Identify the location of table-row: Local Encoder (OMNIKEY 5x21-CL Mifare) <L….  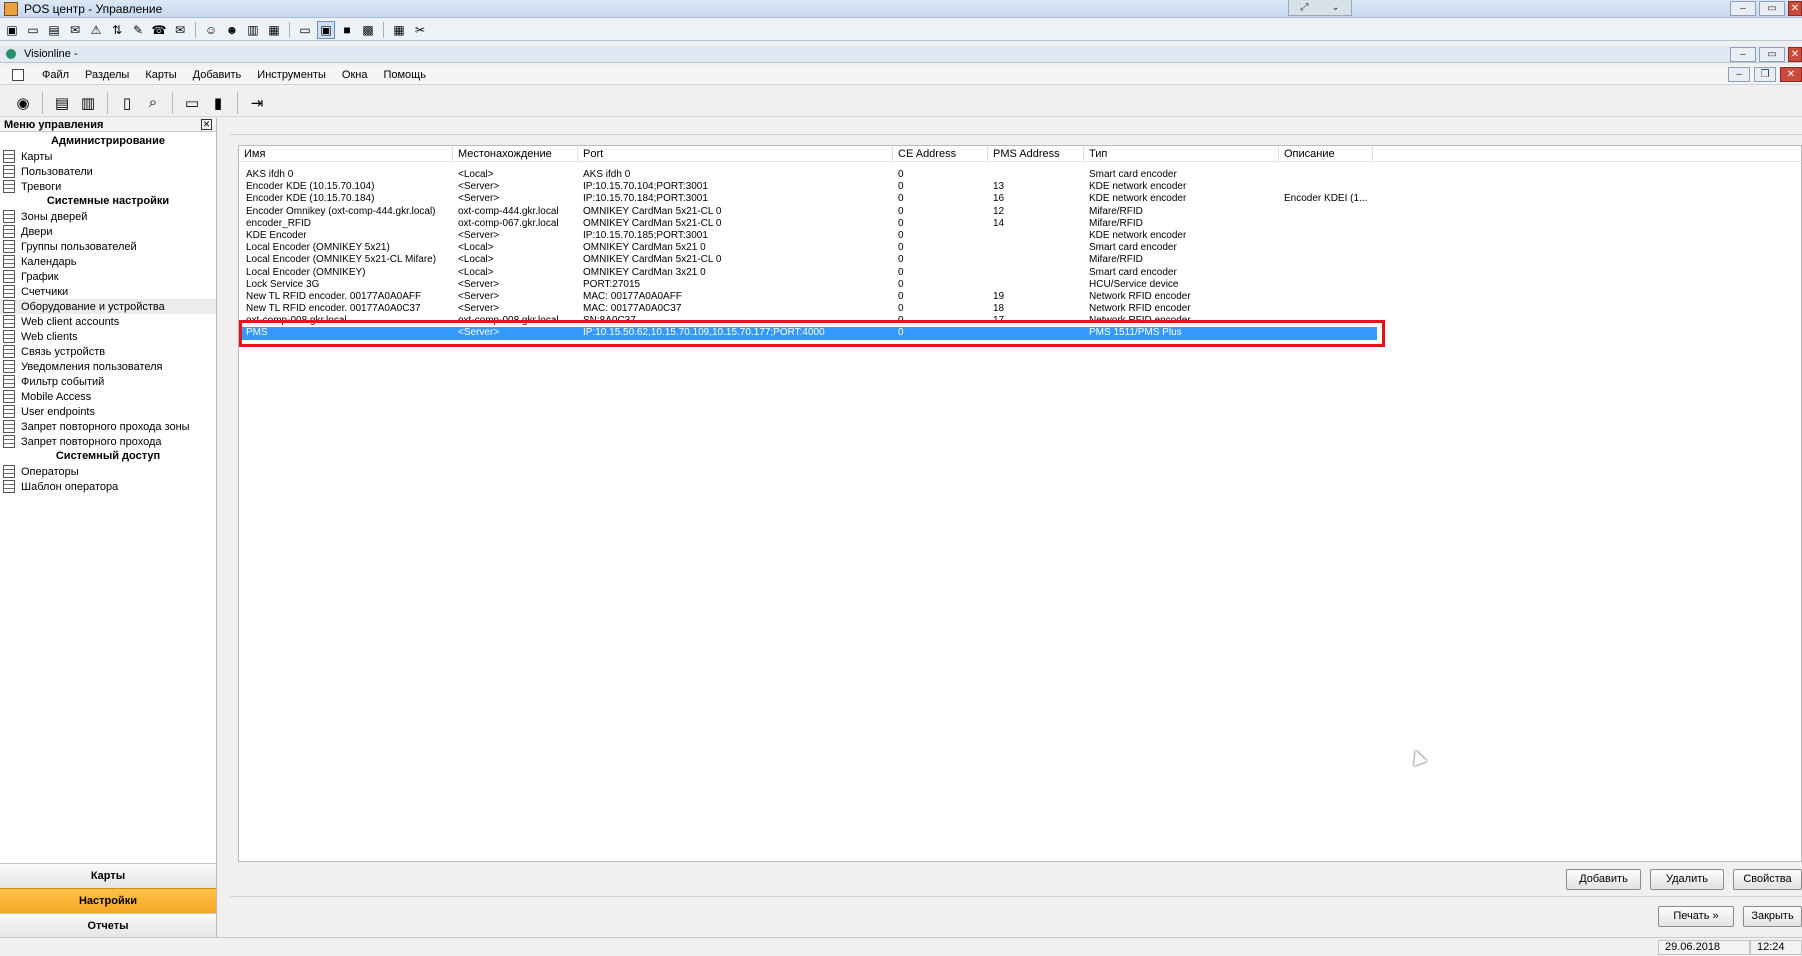
(1020, 260).